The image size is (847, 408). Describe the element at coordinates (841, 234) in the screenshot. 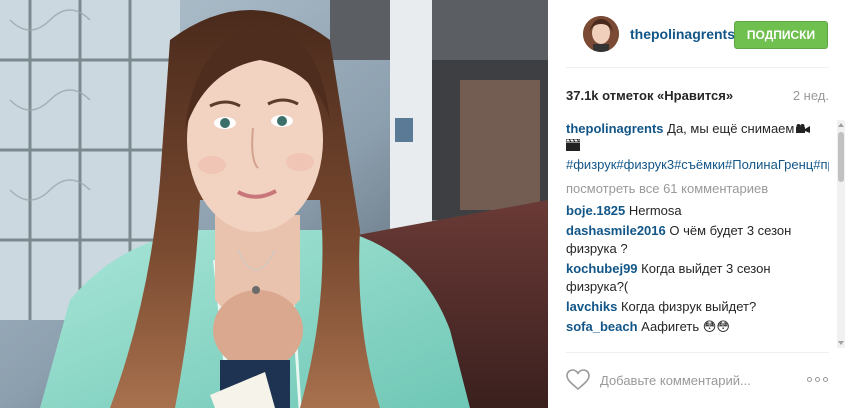

I see `comments-scrollbar` at that location.